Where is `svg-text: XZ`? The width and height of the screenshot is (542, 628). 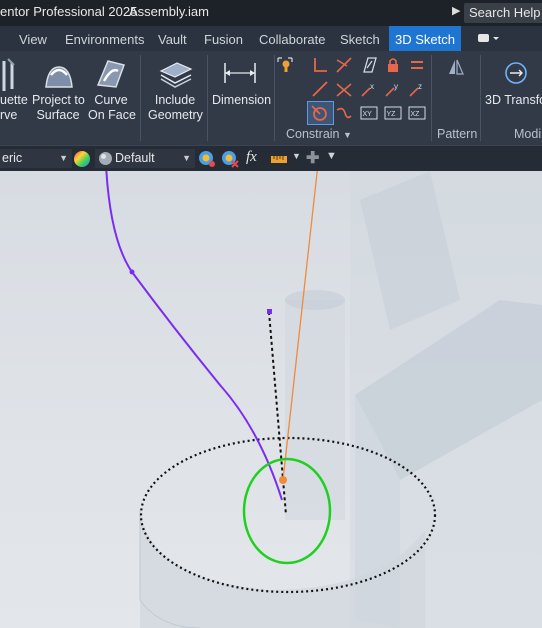 svg-text: XZ is located at coordinates (416, 114).